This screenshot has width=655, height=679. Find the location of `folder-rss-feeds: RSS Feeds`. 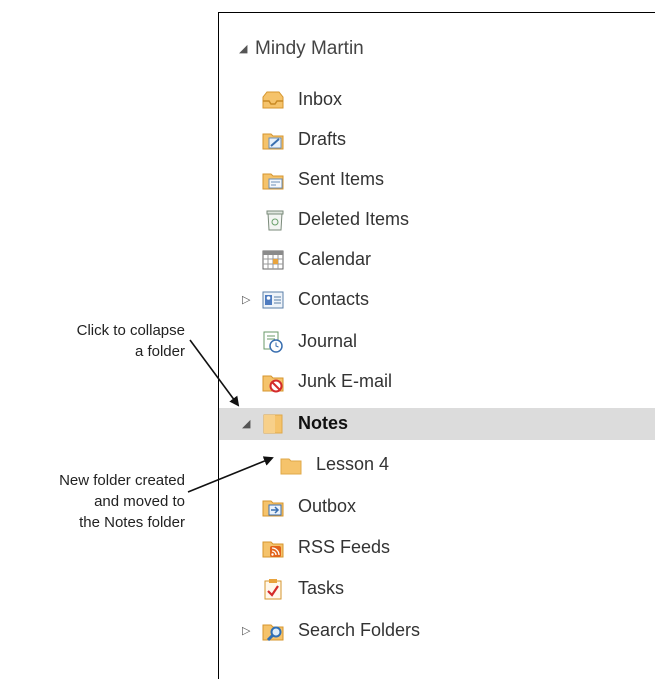

folder-rss-feeds: RSS Feeds is located at coordinates (437, 548).